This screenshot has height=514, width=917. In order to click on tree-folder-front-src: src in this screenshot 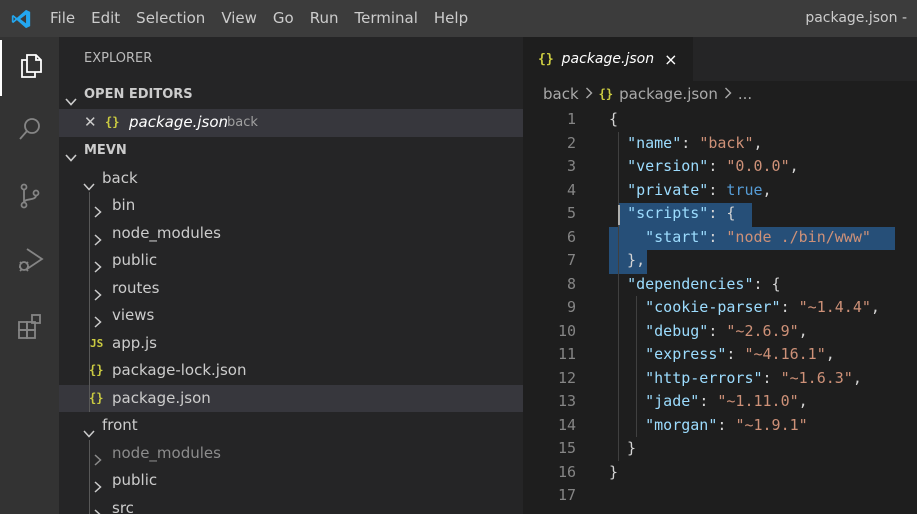, I will do `click(291, 504)`.